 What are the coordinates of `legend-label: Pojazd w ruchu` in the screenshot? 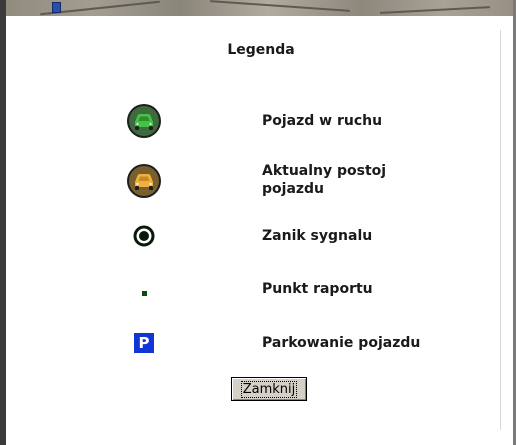 It's located at (322, 121).